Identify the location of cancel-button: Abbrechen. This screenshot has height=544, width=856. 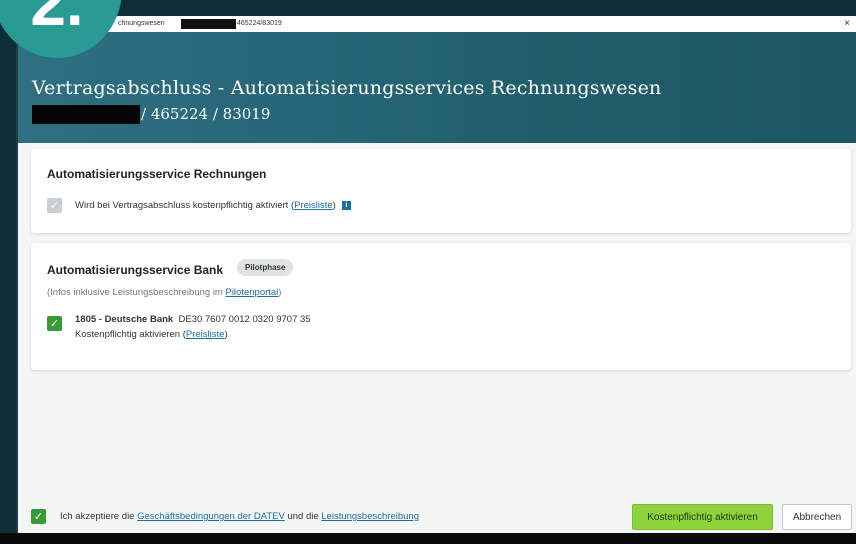
(817, 517).